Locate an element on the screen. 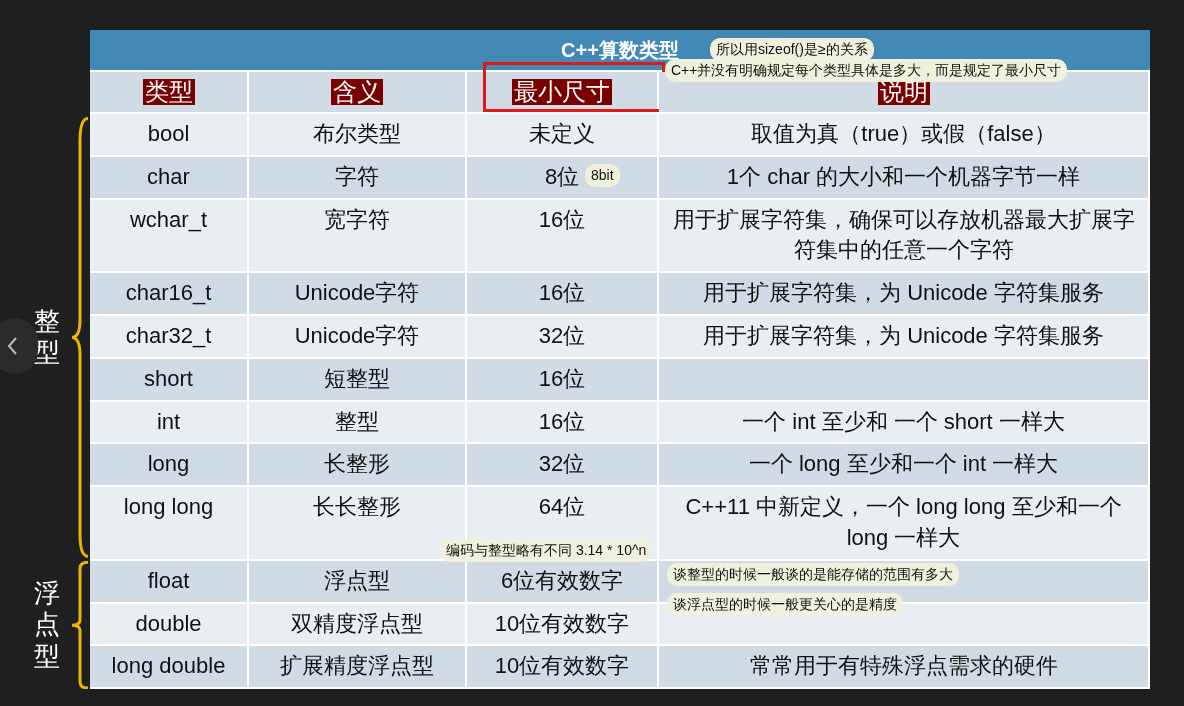 The height and width of the screenshot is (706, 1184). table-cell: 扩展精度浮点型 is located at coordinates (358, 668).